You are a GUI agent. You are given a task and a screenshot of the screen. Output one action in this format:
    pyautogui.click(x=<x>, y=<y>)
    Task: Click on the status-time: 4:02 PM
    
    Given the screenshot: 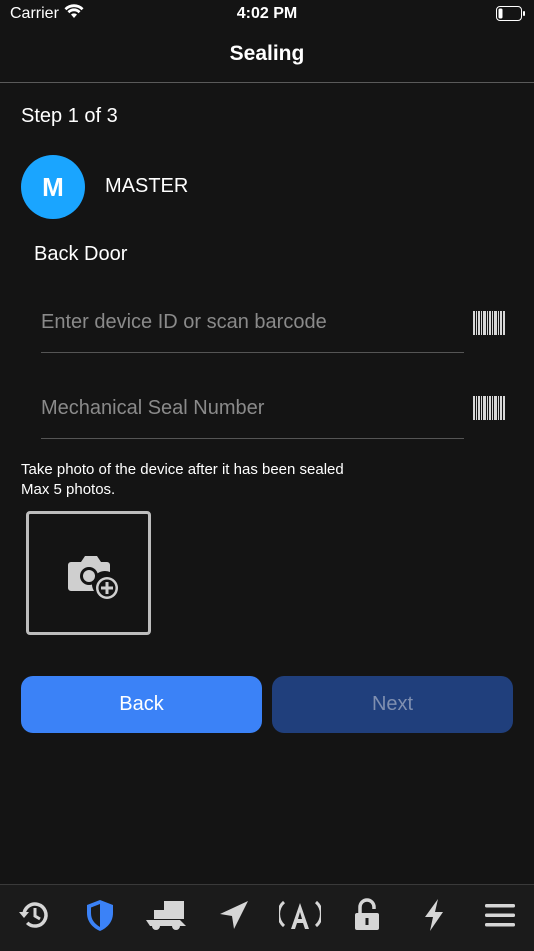 What is the action you would take?
    pyautogui.click(x=267, y=13)
    